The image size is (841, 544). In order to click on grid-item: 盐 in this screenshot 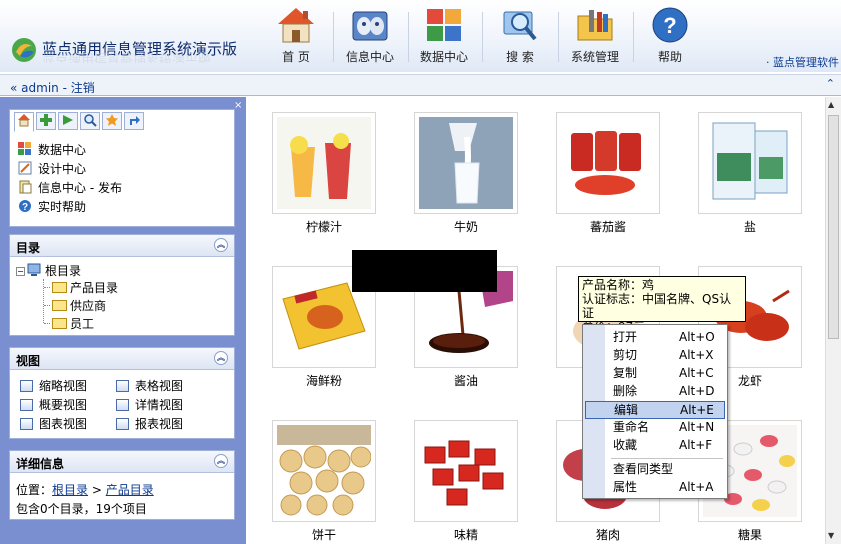, I will do `click(750, 173)`.